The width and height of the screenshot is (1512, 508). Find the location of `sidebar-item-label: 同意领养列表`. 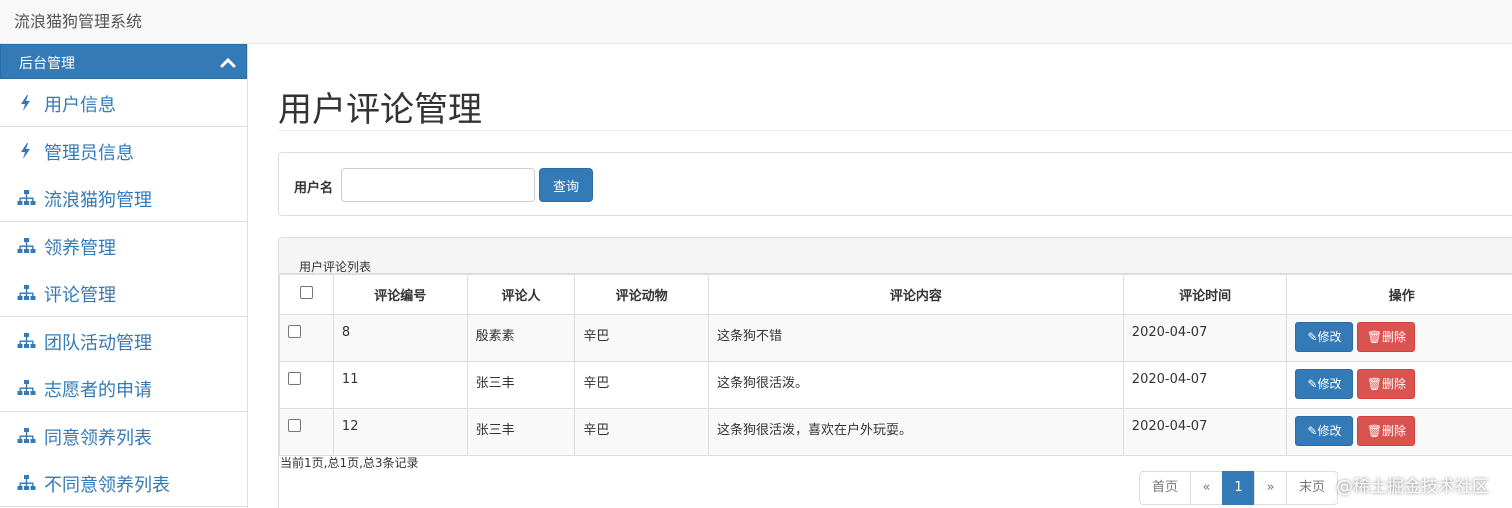

sidebar-item-label: 同意领养列表 is located at coordinates (98, 438).